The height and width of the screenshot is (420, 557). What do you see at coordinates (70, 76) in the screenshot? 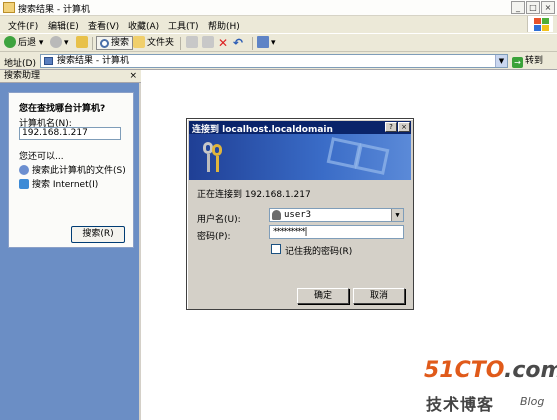
I see `search-pane-header: 搜索助理 ×` at bounding box center [70, 76].